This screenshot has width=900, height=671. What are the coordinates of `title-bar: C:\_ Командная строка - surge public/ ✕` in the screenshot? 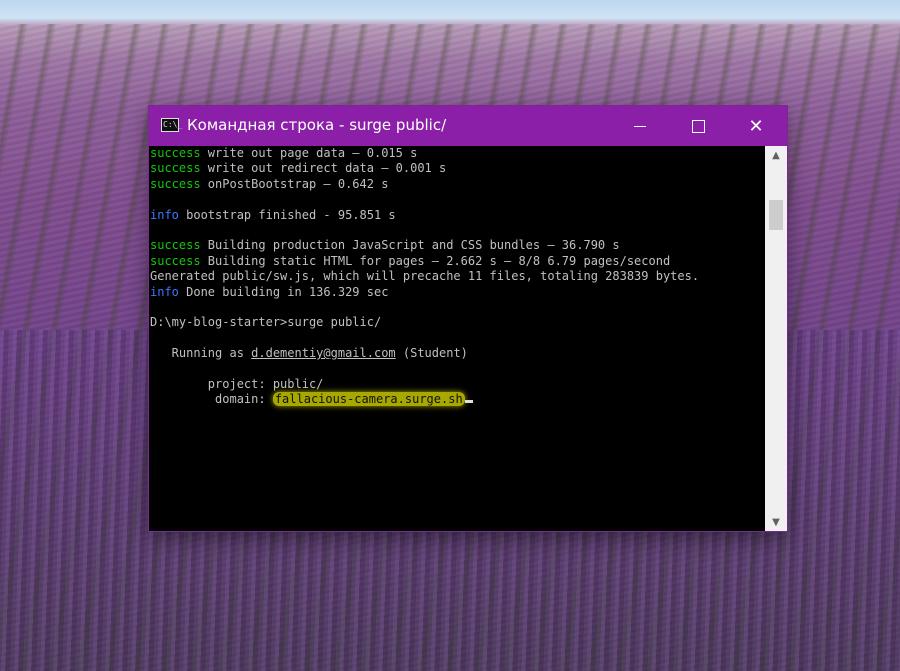 It's located at (468, 126).